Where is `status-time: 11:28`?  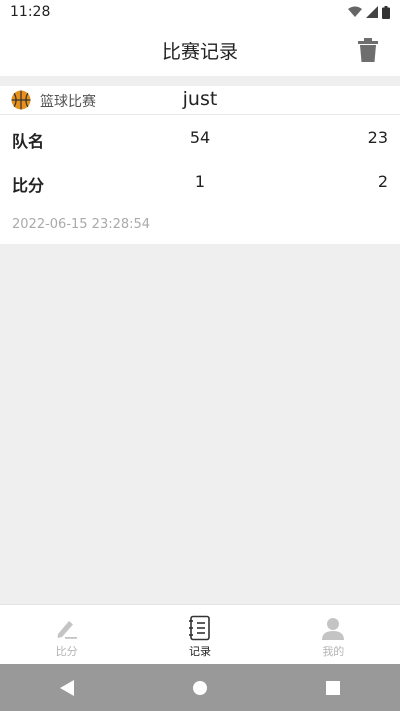
status-time: 11:28 is located at coordinates (30, 12).